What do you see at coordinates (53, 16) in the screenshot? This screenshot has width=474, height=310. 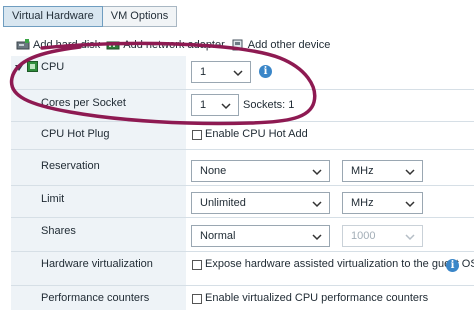 I see `tab-virtual-hardware: Virtual Hardware` at bounding box center [53, 16].